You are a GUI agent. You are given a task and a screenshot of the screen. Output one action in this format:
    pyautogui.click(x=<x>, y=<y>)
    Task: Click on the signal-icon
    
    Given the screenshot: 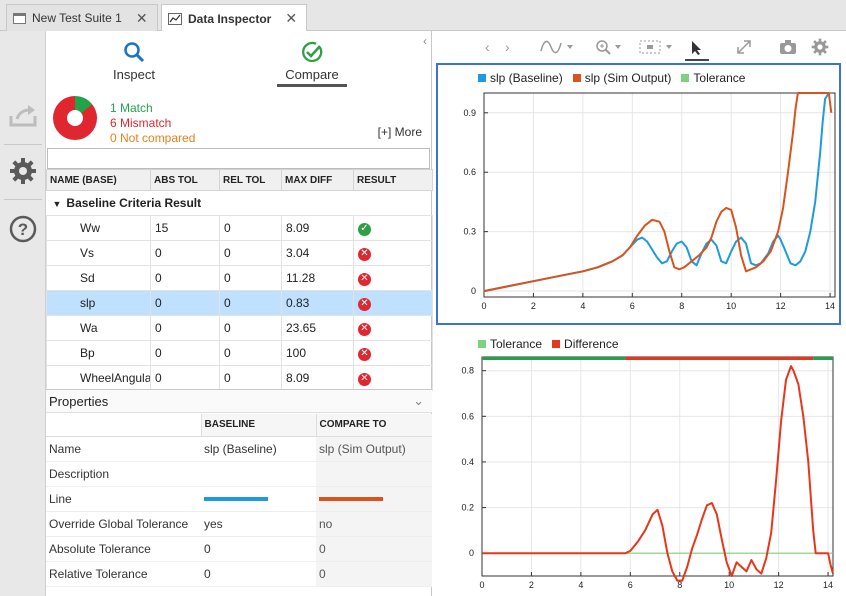 What is the action you would take?
    pyautogui.click(x=557, y=47)
    